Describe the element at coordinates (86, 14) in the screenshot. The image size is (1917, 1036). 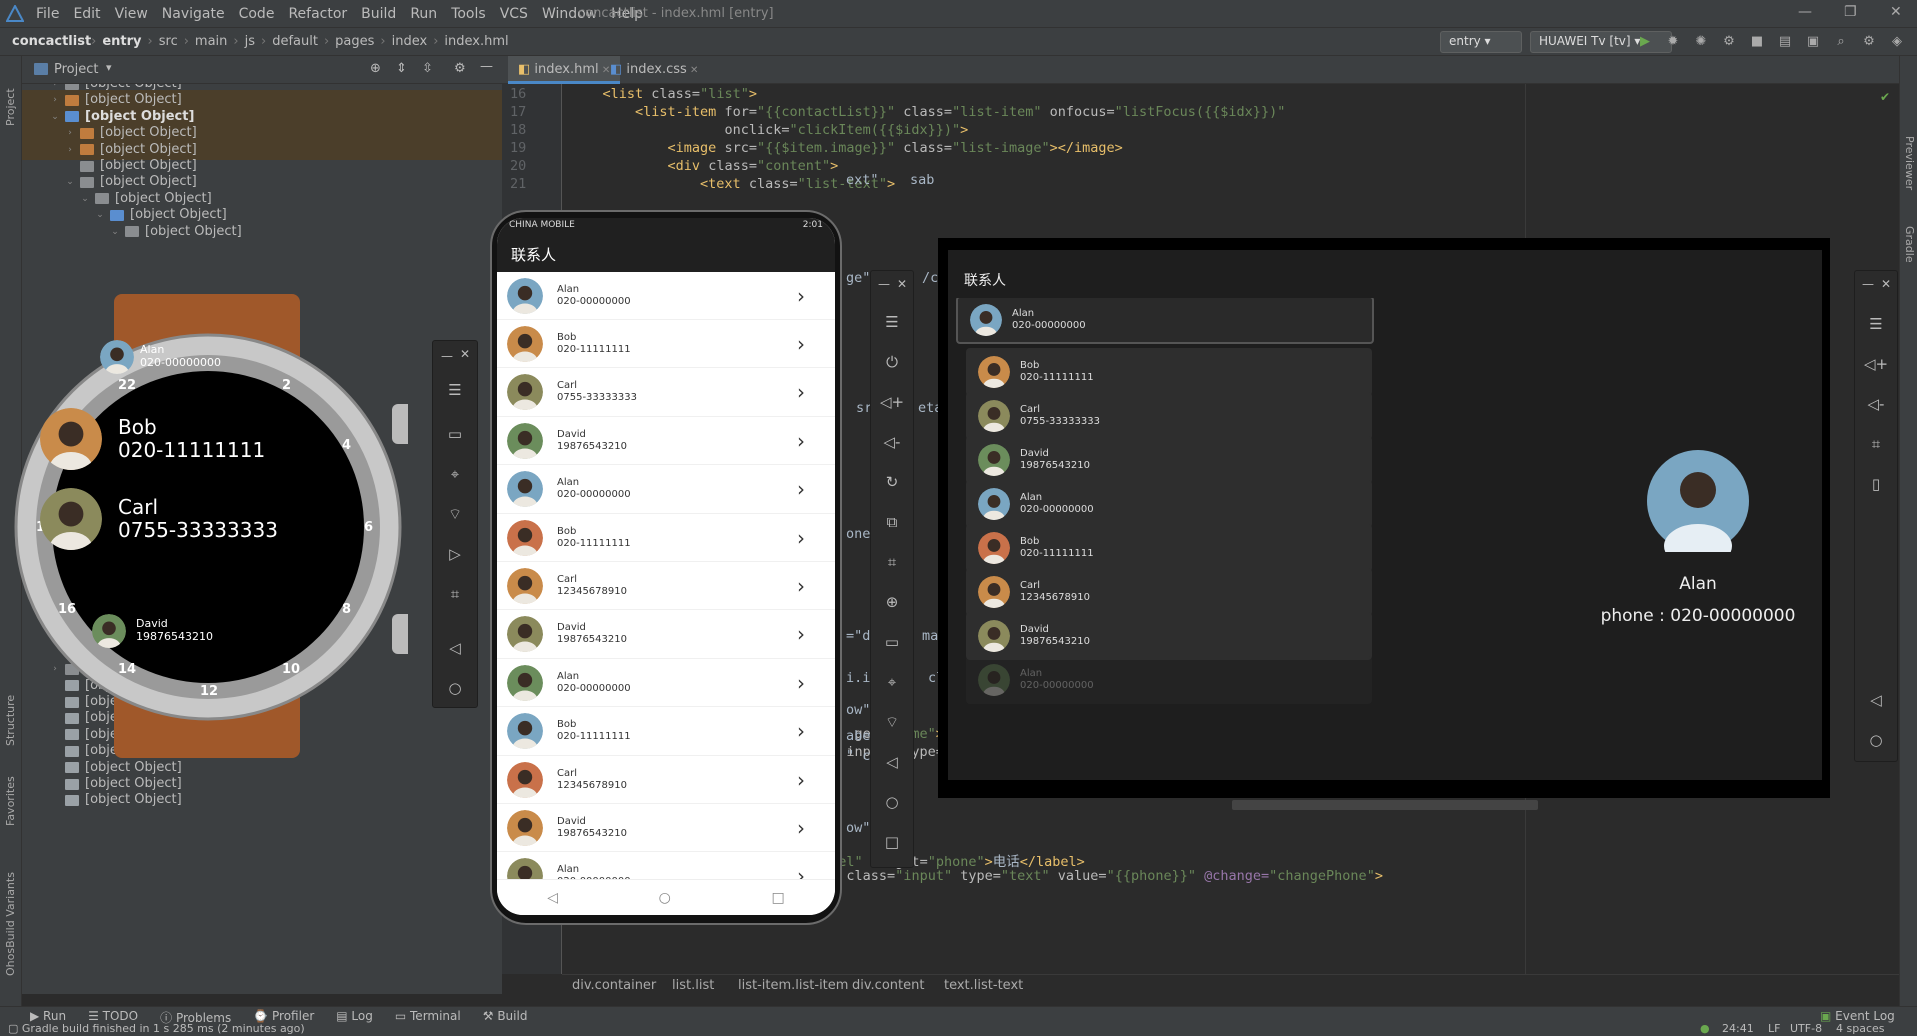
I see `menu-item-edit: Edit` at that location.